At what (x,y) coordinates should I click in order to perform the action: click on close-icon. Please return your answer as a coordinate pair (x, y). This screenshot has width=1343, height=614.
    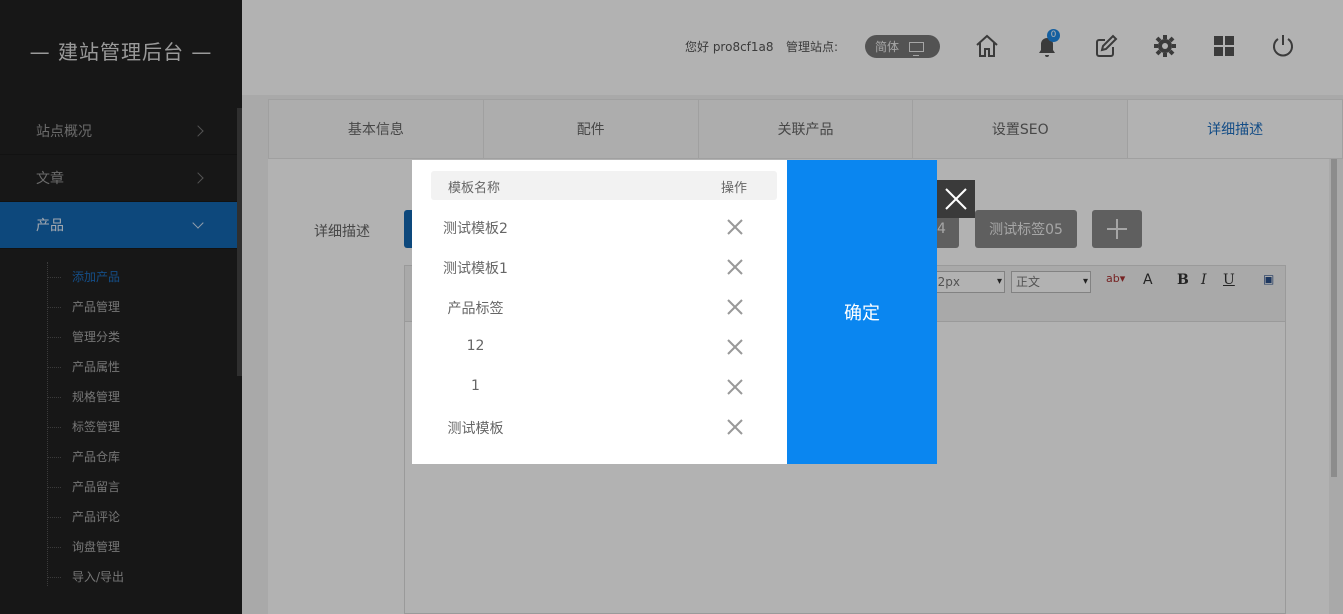
    Looking at the image, I should click on (956, 199).